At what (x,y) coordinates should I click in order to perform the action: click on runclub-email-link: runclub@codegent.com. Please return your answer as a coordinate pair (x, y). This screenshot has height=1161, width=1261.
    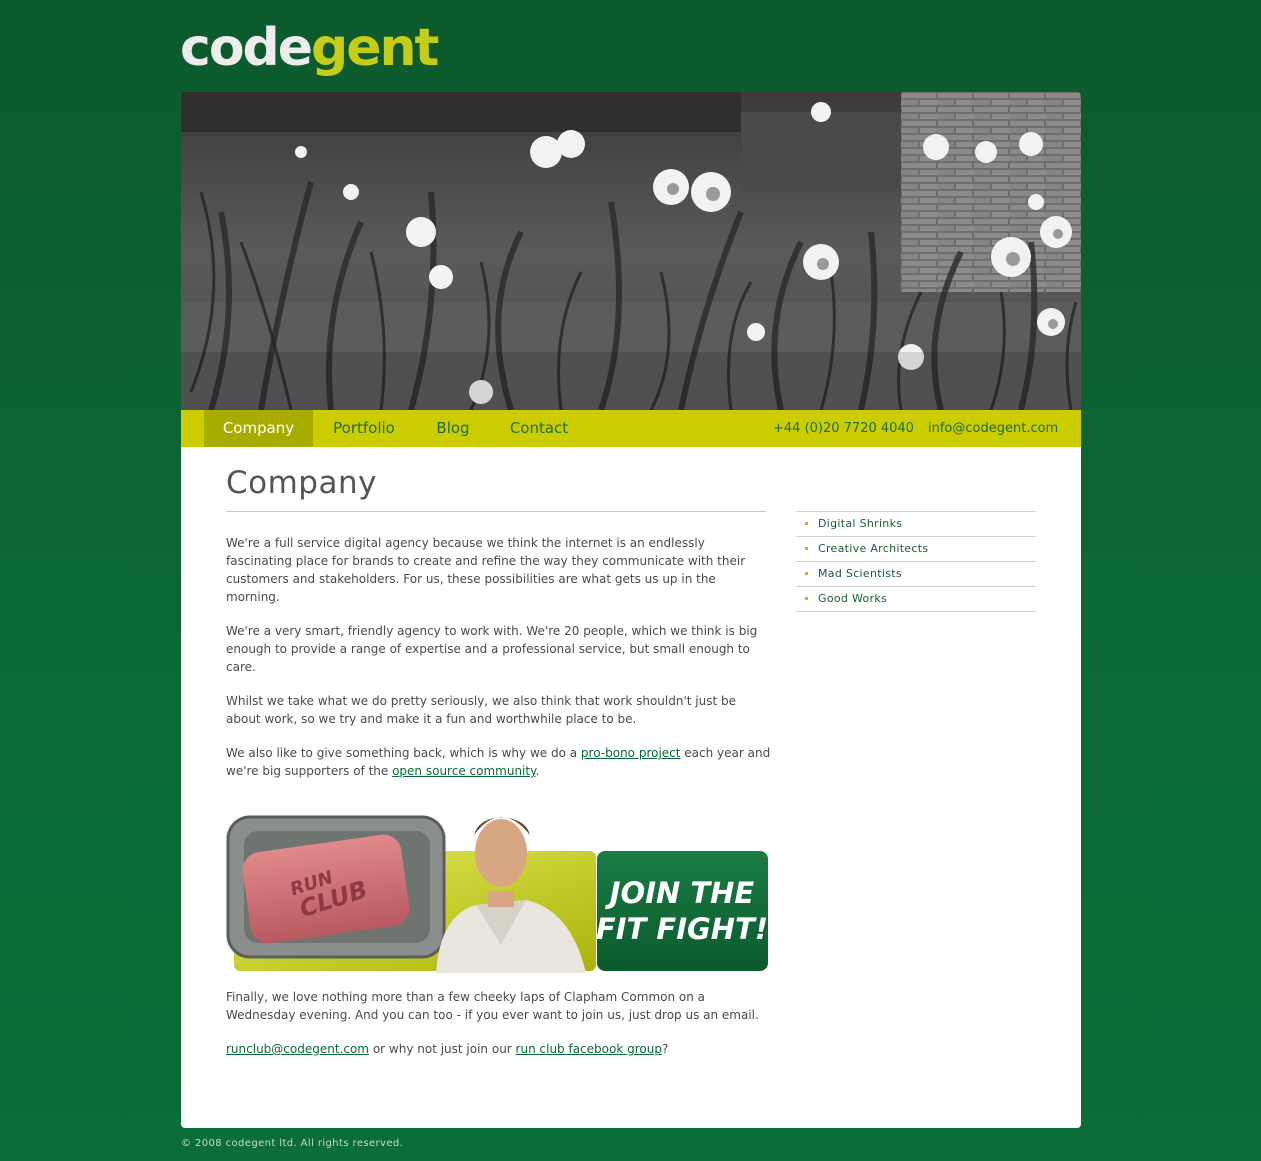
    Looking at the image, I should click on (297, 1049).